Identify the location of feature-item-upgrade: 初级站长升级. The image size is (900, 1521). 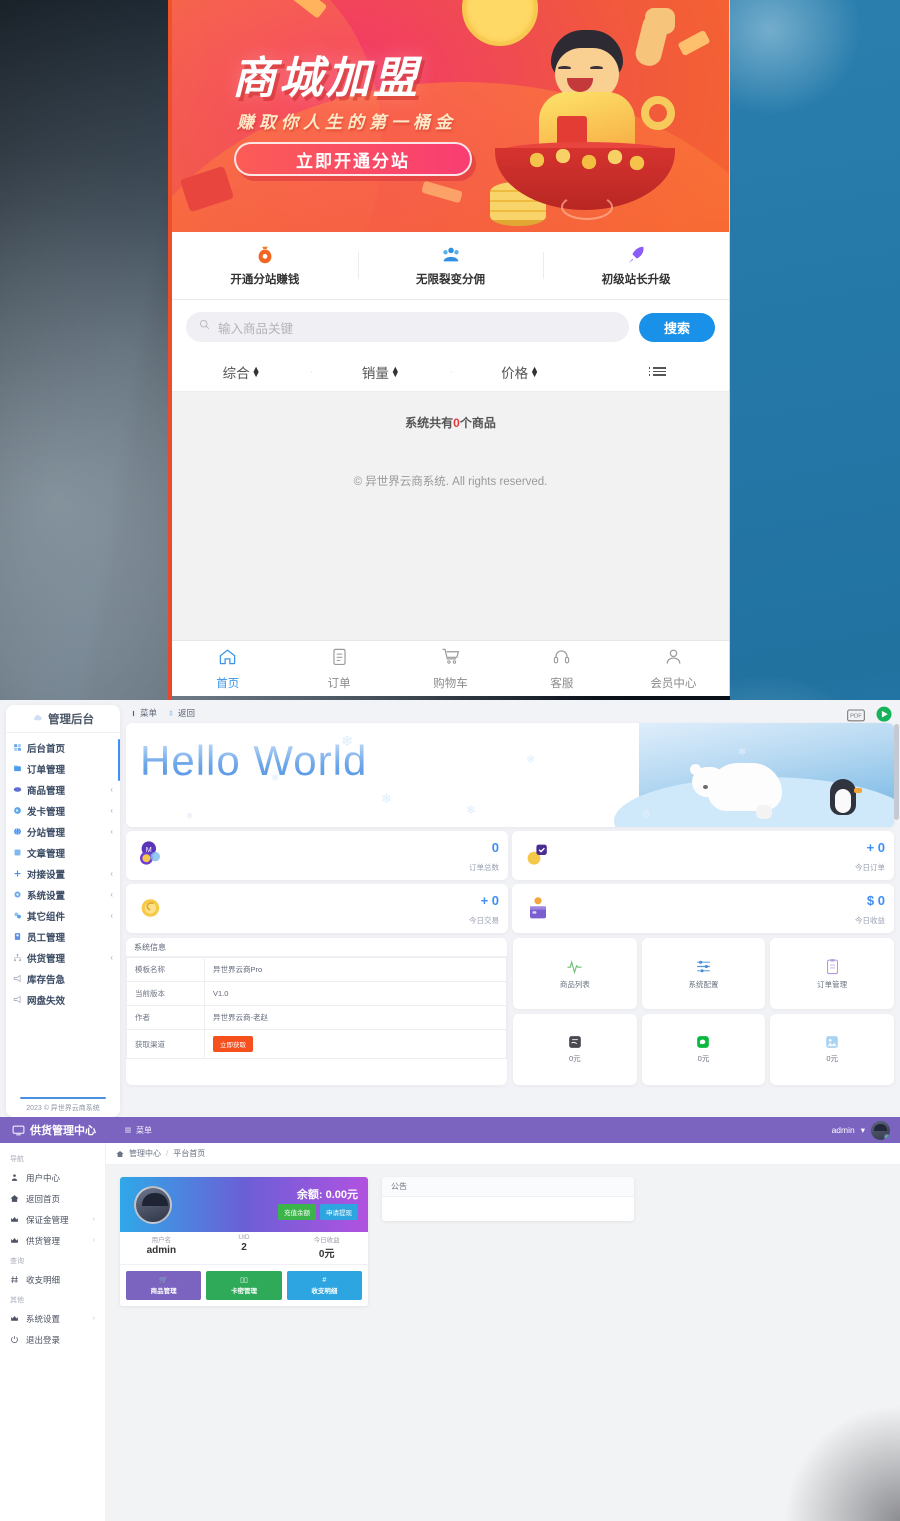
(636, 265).